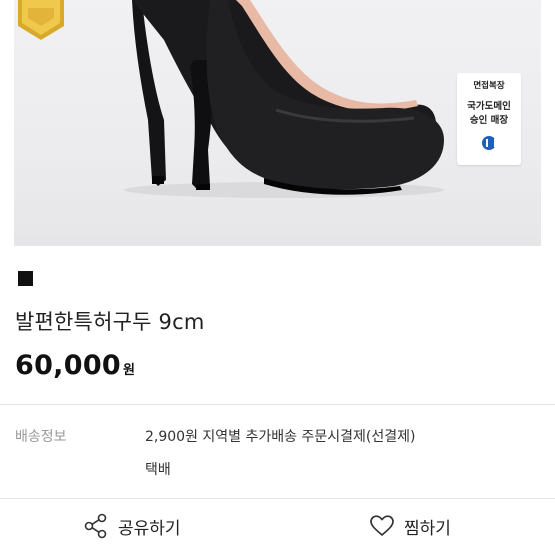  Describe the element at coordinates (489, 106) in the screenshot. I see `badge-line-2: 국가도메인` at that location.